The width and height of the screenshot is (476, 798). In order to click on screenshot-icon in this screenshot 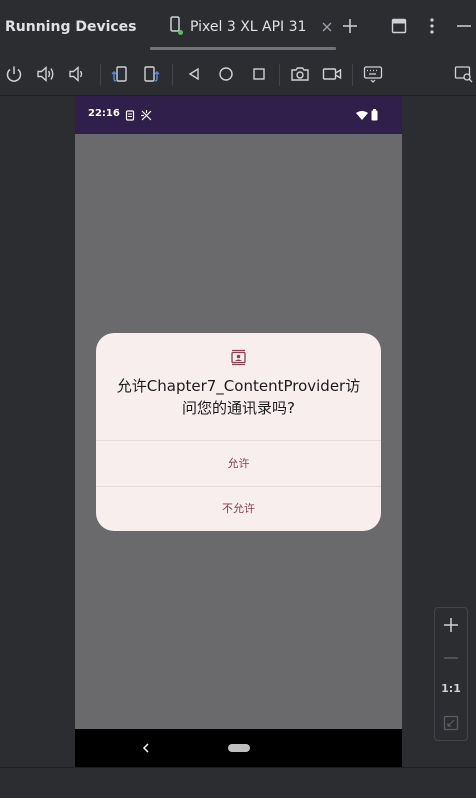, I will do `click(300, 74)`.